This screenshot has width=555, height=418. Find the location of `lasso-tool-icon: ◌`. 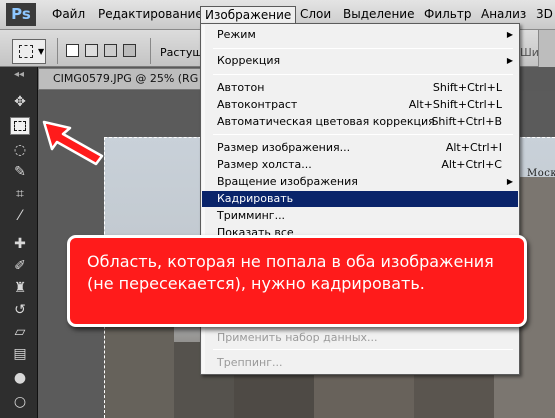

lasso-tool-icon: ◌ is located at coordinates (20, 150).